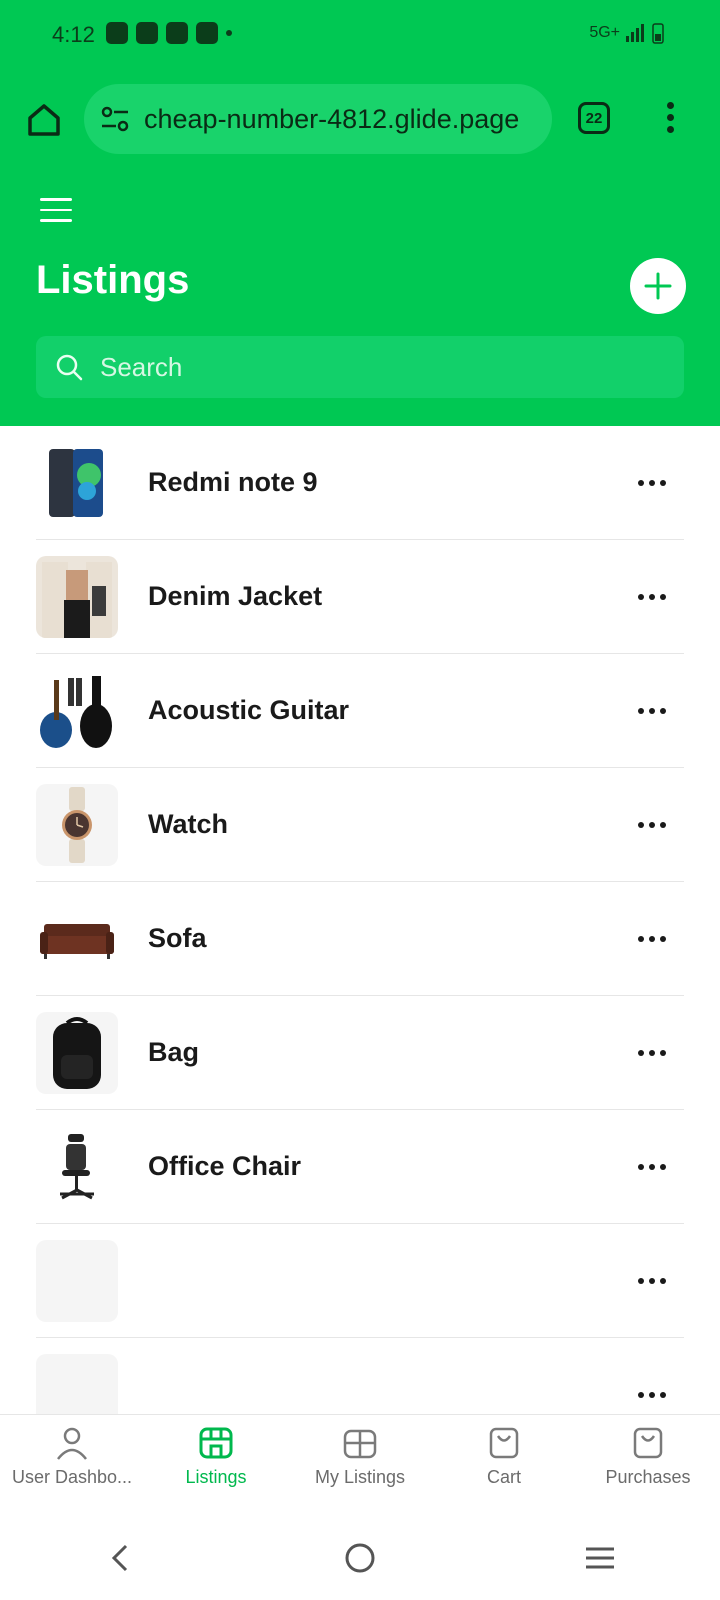 The image size is (720, 1600). I want to click on listing-title: Acoustic Guitar, so click(249, 710).